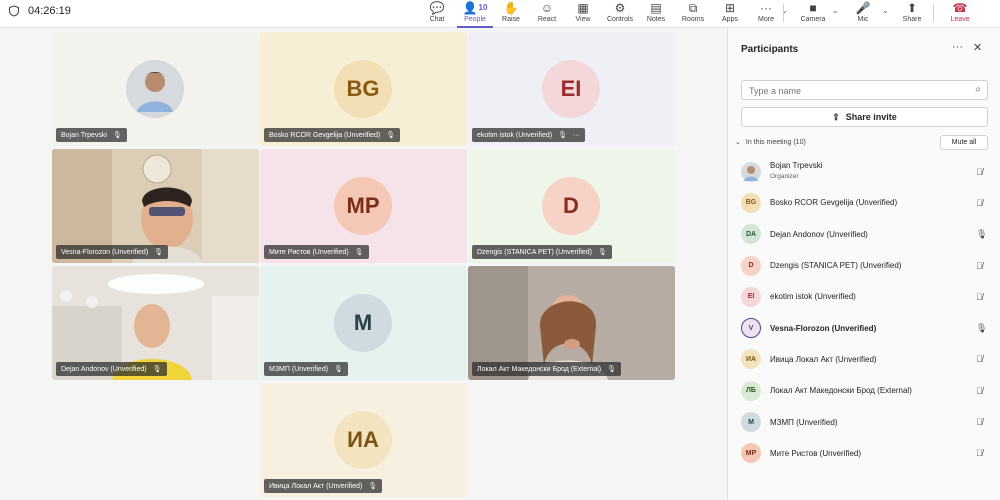 This screenshot has height=500, width=1000. Describe the element at coordinates (864, 390) in the screenshot. I see `participant-row: ЛБ Локал Акт Македонски Брод (External) 🎙̸` at that location.